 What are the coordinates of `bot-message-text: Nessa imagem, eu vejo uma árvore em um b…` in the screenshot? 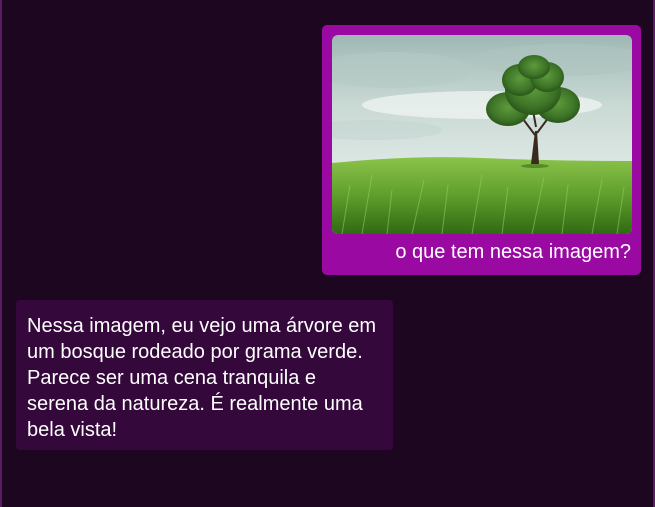 It's located at (202, 378).